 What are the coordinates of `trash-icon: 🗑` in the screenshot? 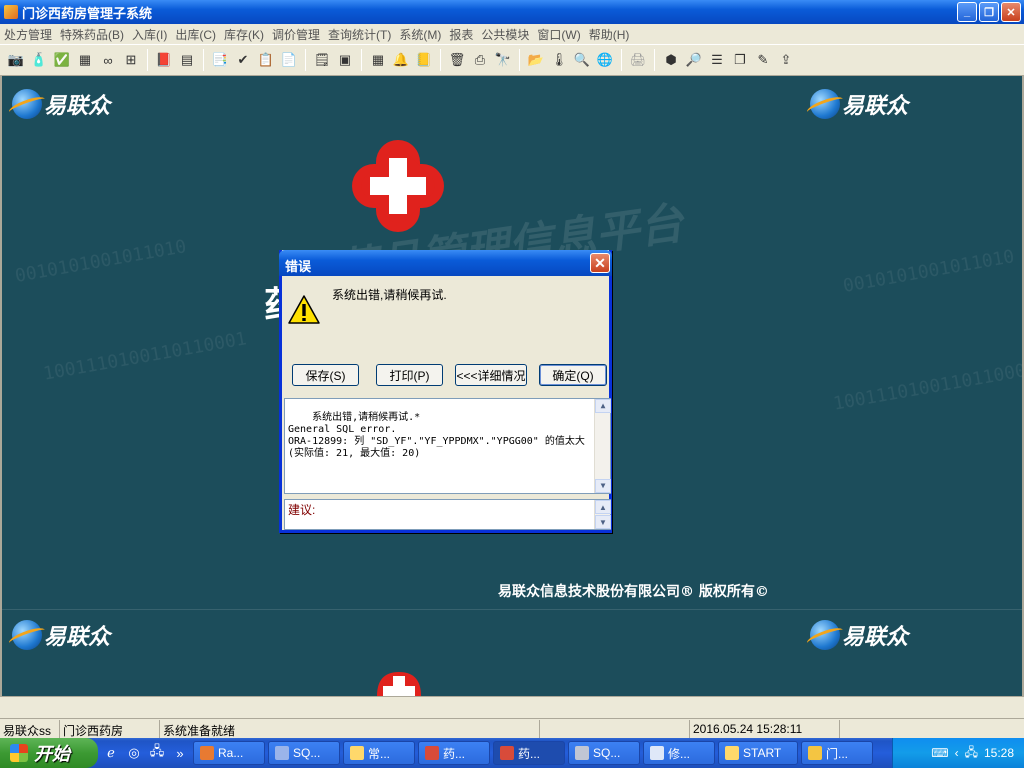 It's located at (457, 60).